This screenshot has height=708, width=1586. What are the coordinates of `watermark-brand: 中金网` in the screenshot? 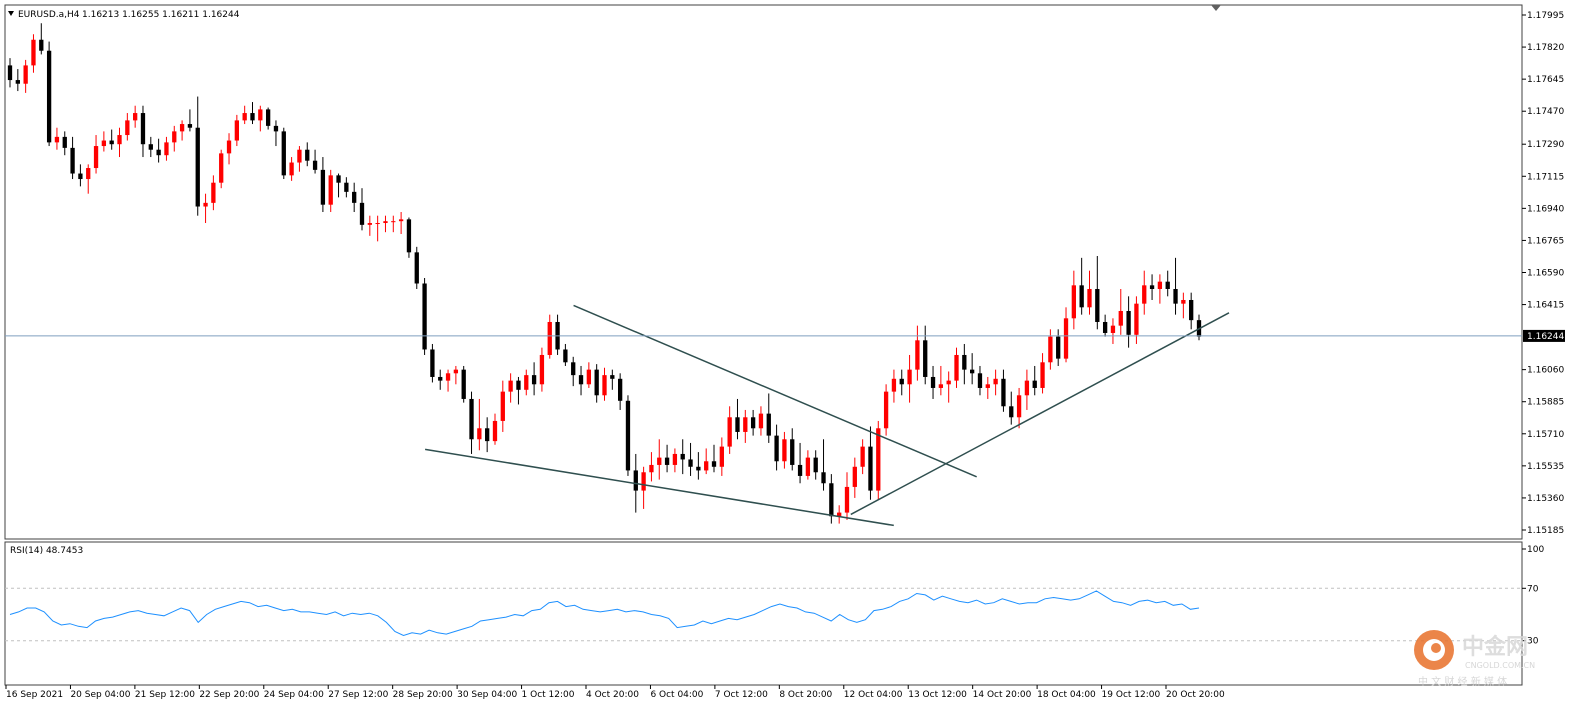 It's located at (1495, 647).